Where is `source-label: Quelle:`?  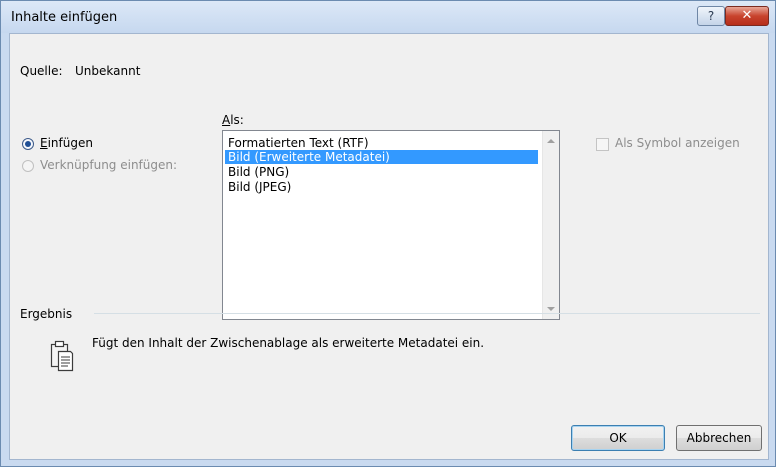 source-label: Quelle: is located at coordinates (41, 71).